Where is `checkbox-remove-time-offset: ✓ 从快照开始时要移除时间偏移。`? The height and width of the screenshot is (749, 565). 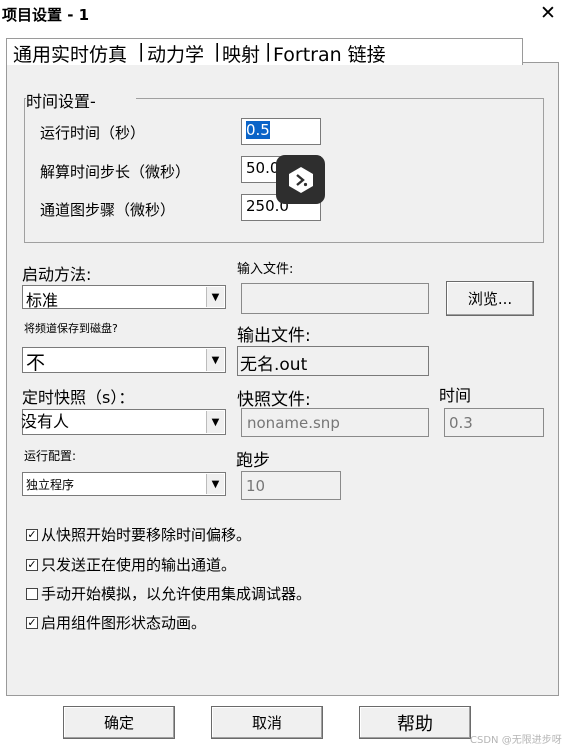
checkbox-remove-time-offset: ✓ 从快照开始时要移除时间偏移。 is located at coordinates (138, 534).